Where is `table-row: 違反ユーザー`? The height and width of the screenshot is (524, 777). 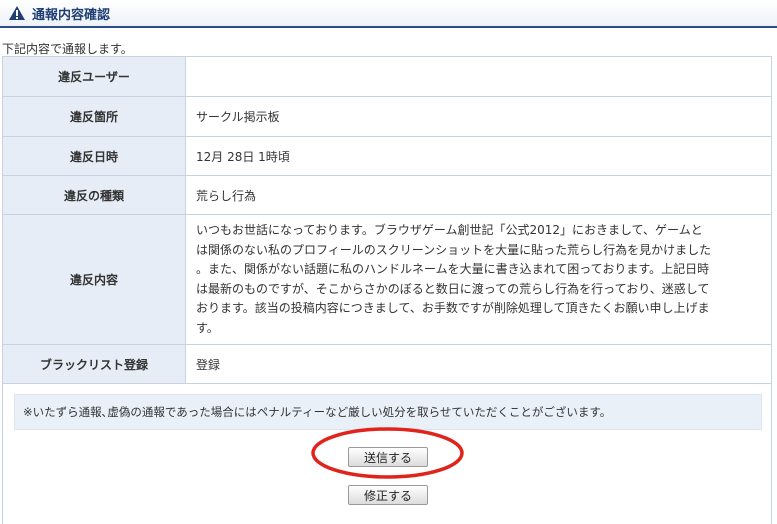 table-row: 違反ユーザー is located at coordinates (387, 76).